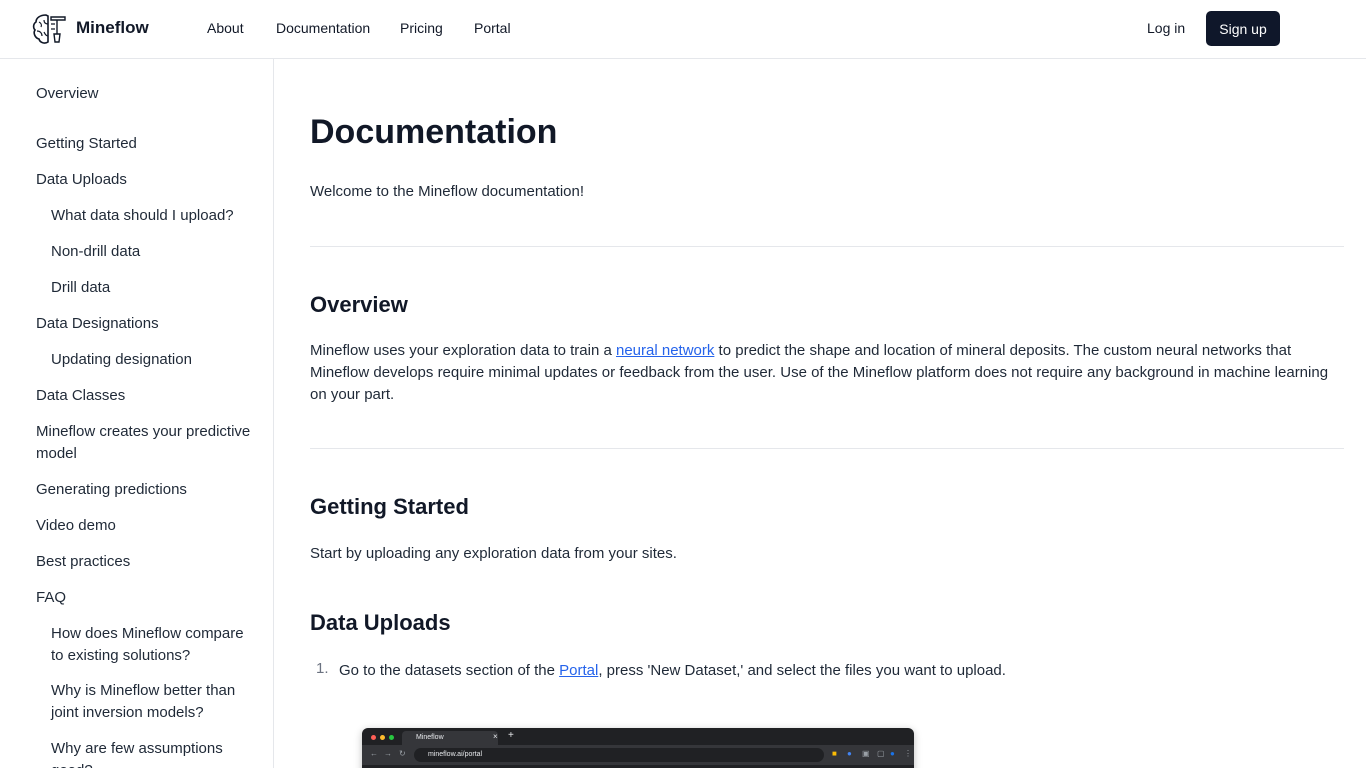  I want to click on maximize-dot-icon, so click(391, 737).